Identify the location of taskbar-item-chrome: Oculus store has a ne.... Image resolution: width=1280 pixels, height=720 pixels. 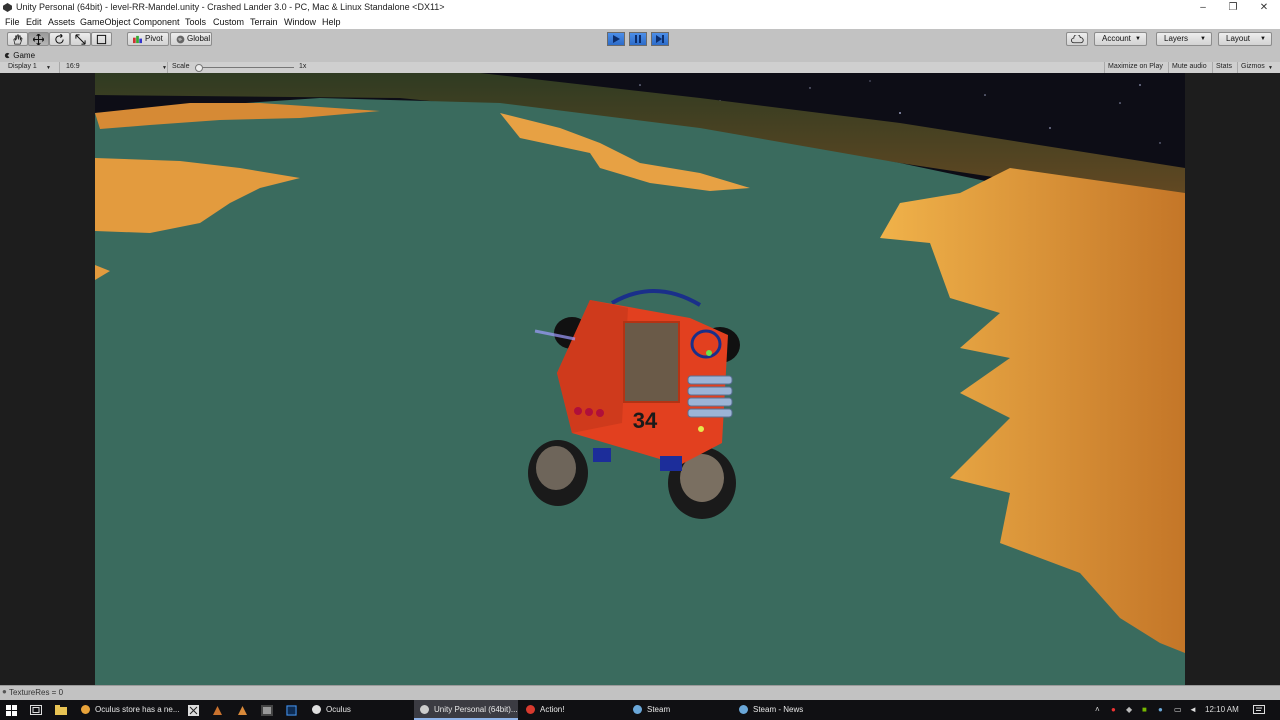
(129, 710).